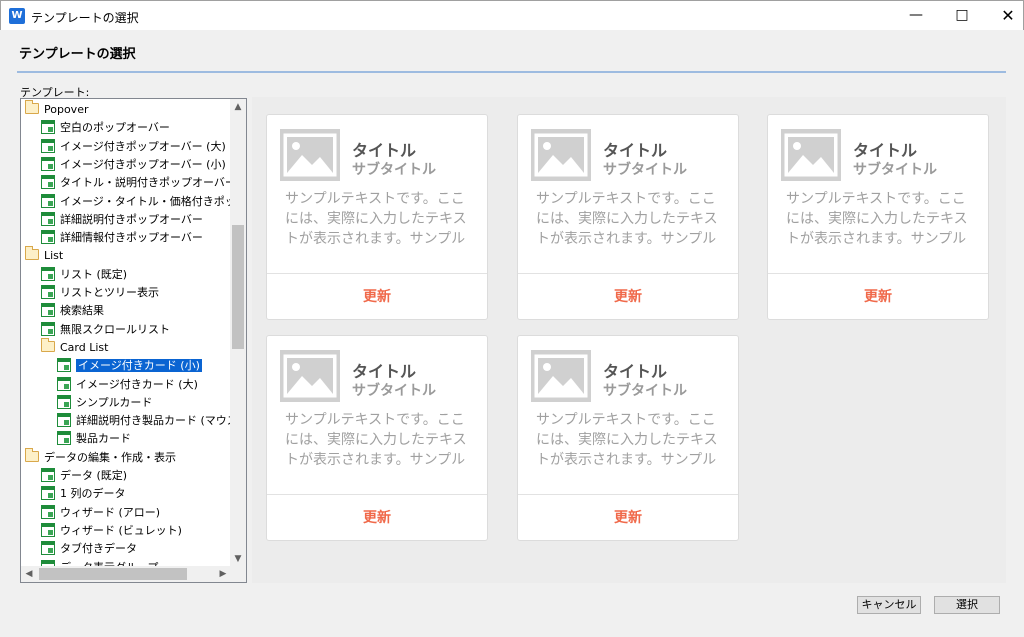 Image resolution: width=1024 pixels, height=637 pixels. Describe the element at coordinates (889, 605) in the screenshot. I see `cancel-button: キャンセル` at that location.